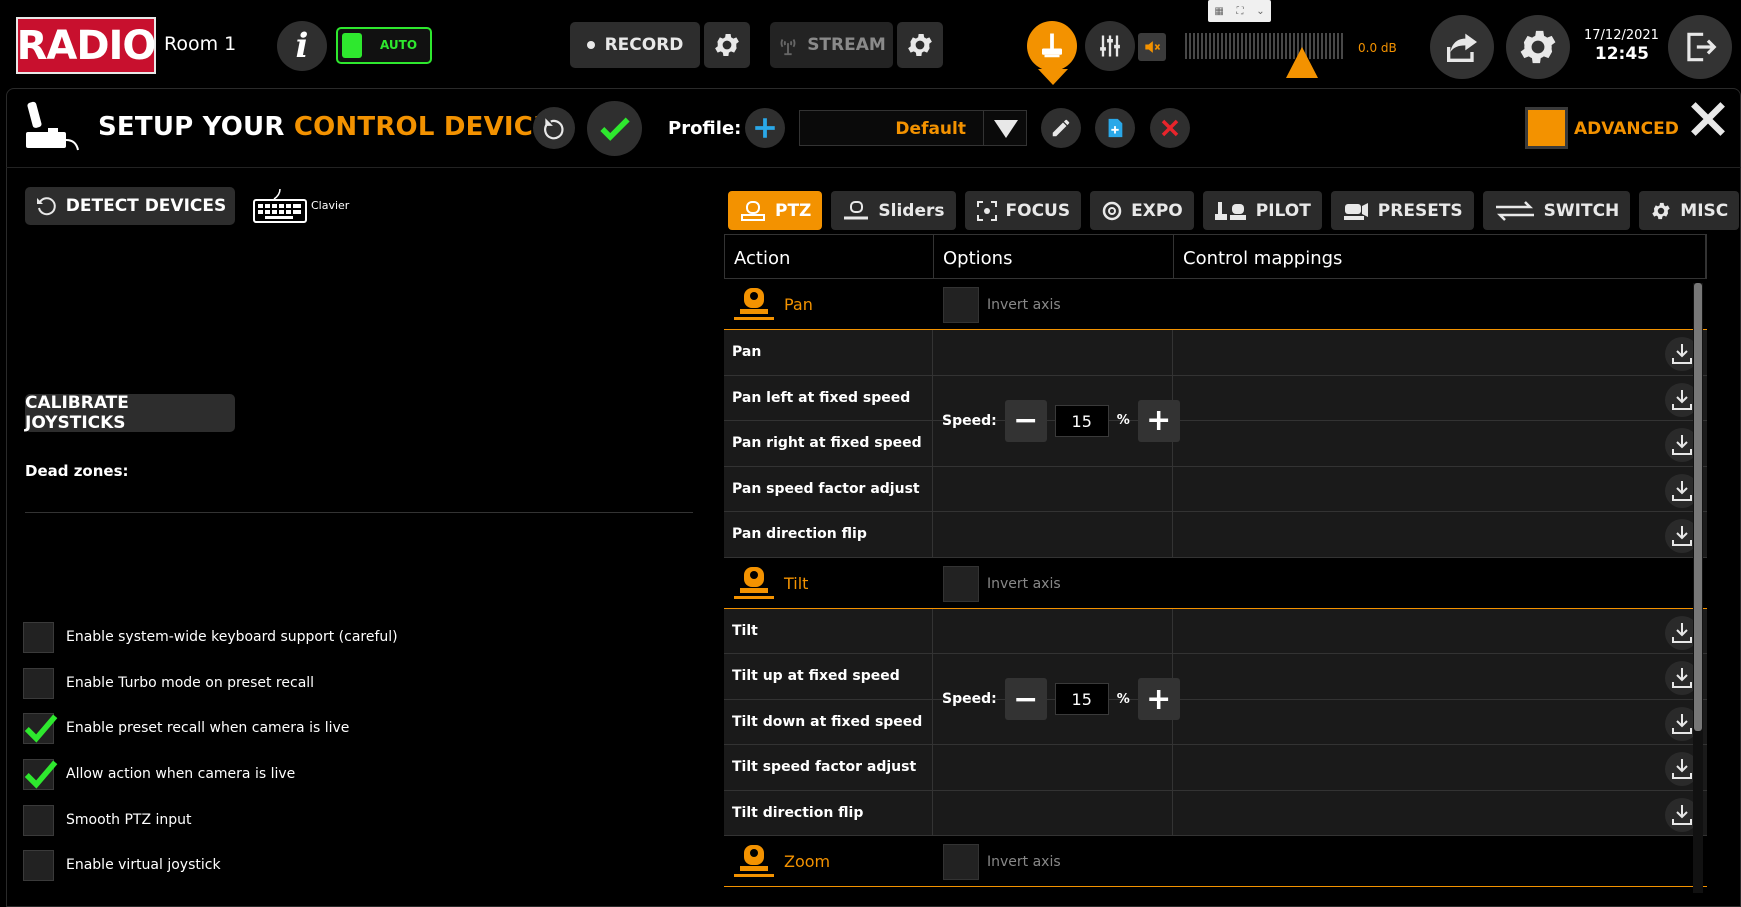 The width and height of the screenshot is (1741, 907). I want to click on grid-icon: ▦, so click(1218, 11).